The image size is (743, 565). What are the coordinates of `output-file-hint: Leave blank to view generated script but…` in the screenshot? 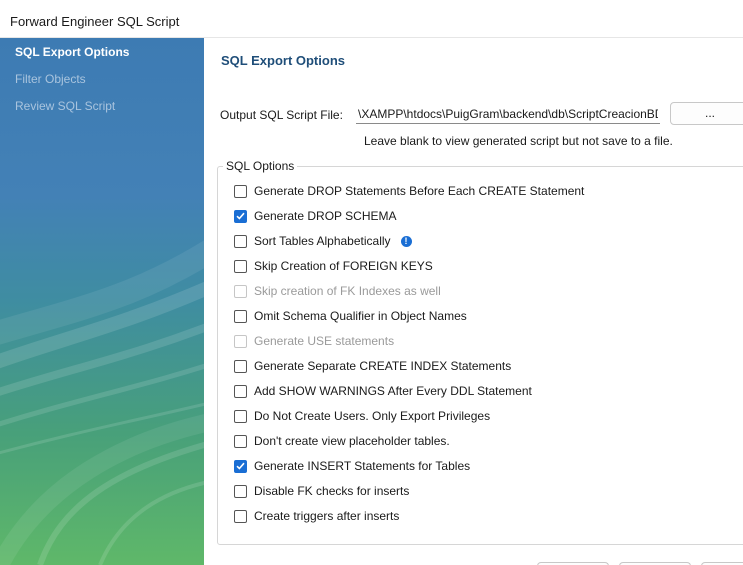 It's located at (518, 141).